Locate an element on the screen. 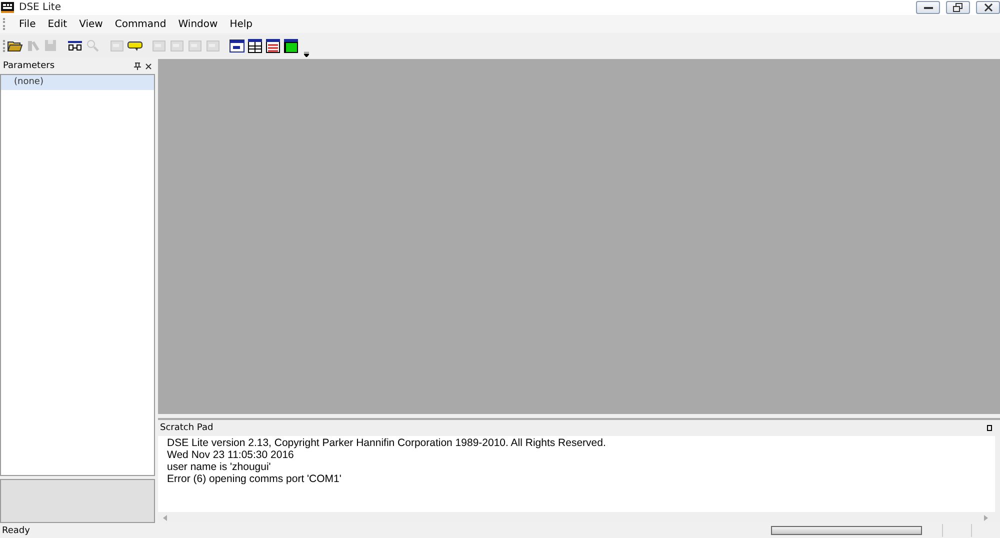  minimize-icon is located at coordinates (928, 7).